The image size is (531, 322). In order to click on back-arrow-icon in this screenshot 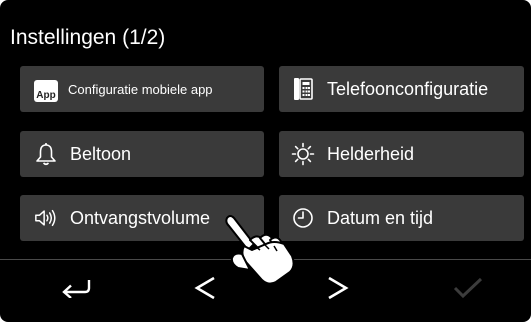, I will do `click(76, 290)`.